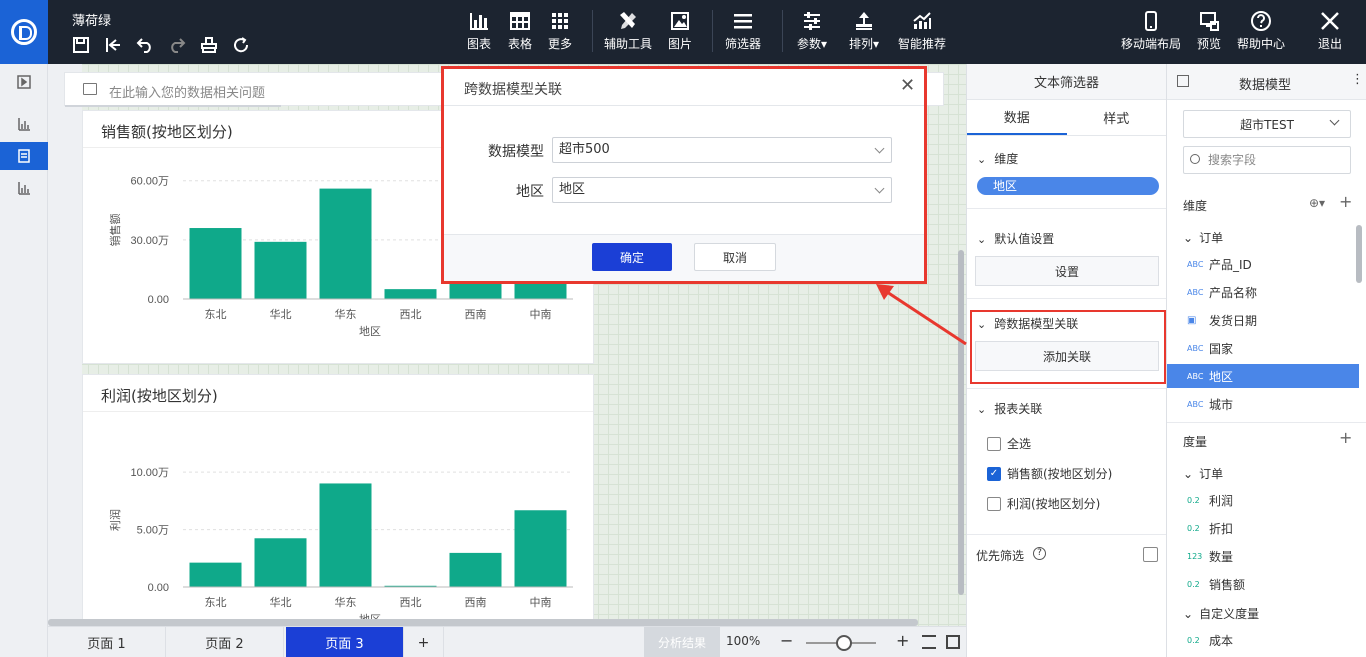  What do you see at coordinates (1267, 160) in the screenshot?
I see `field-search-input: 搜索字段` at bounding box center [1267, 160].